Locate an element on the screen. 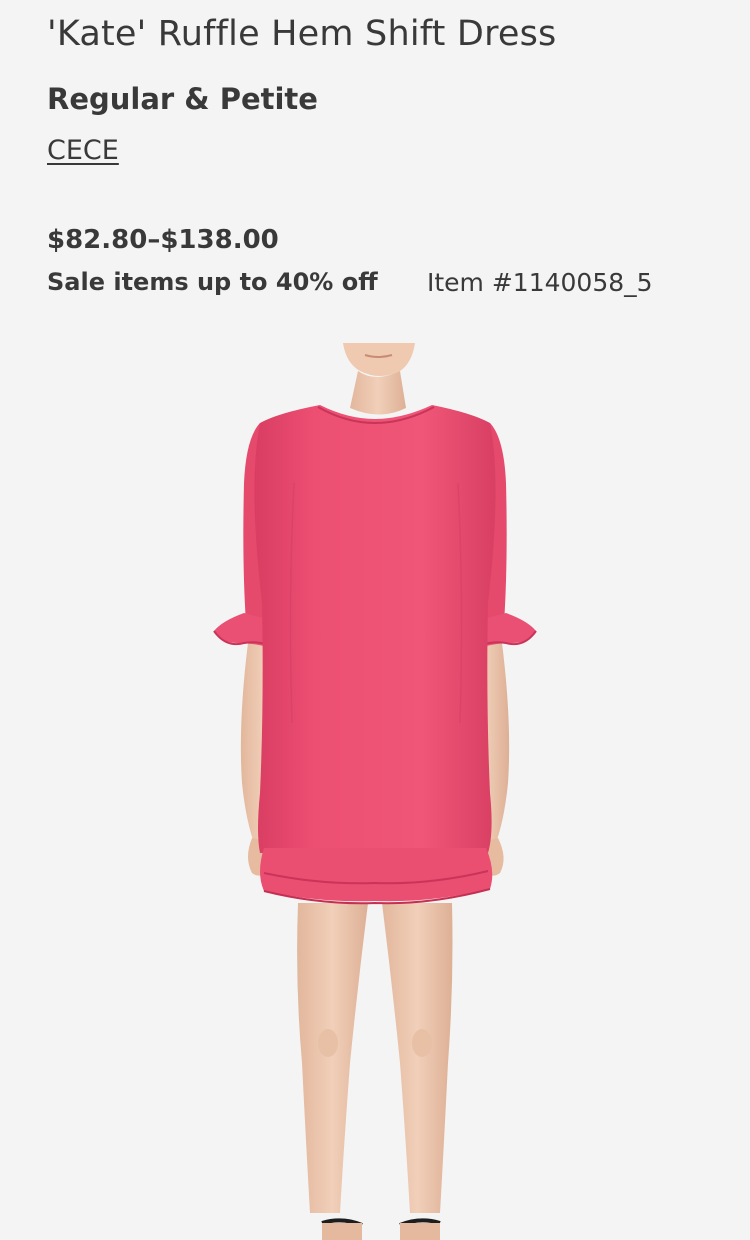  brand-link: CECE is located at coordinates (83, 150).